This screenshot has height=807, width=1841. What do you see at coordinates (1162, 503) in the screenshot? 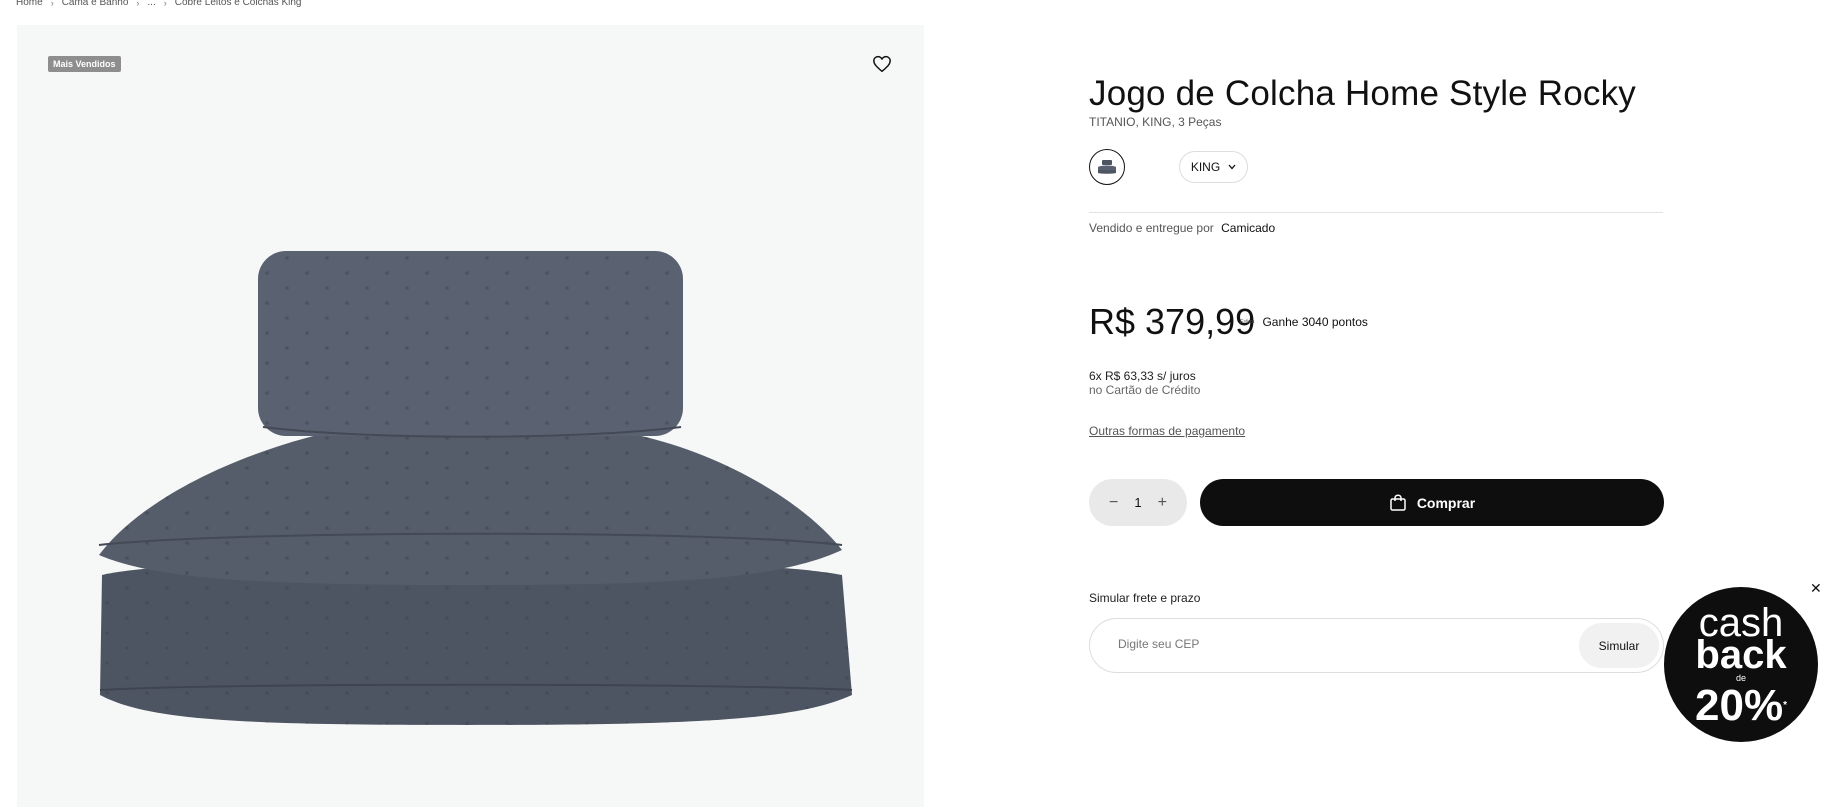
I see `plus-icon: +` at bounding box center [1162, 503].